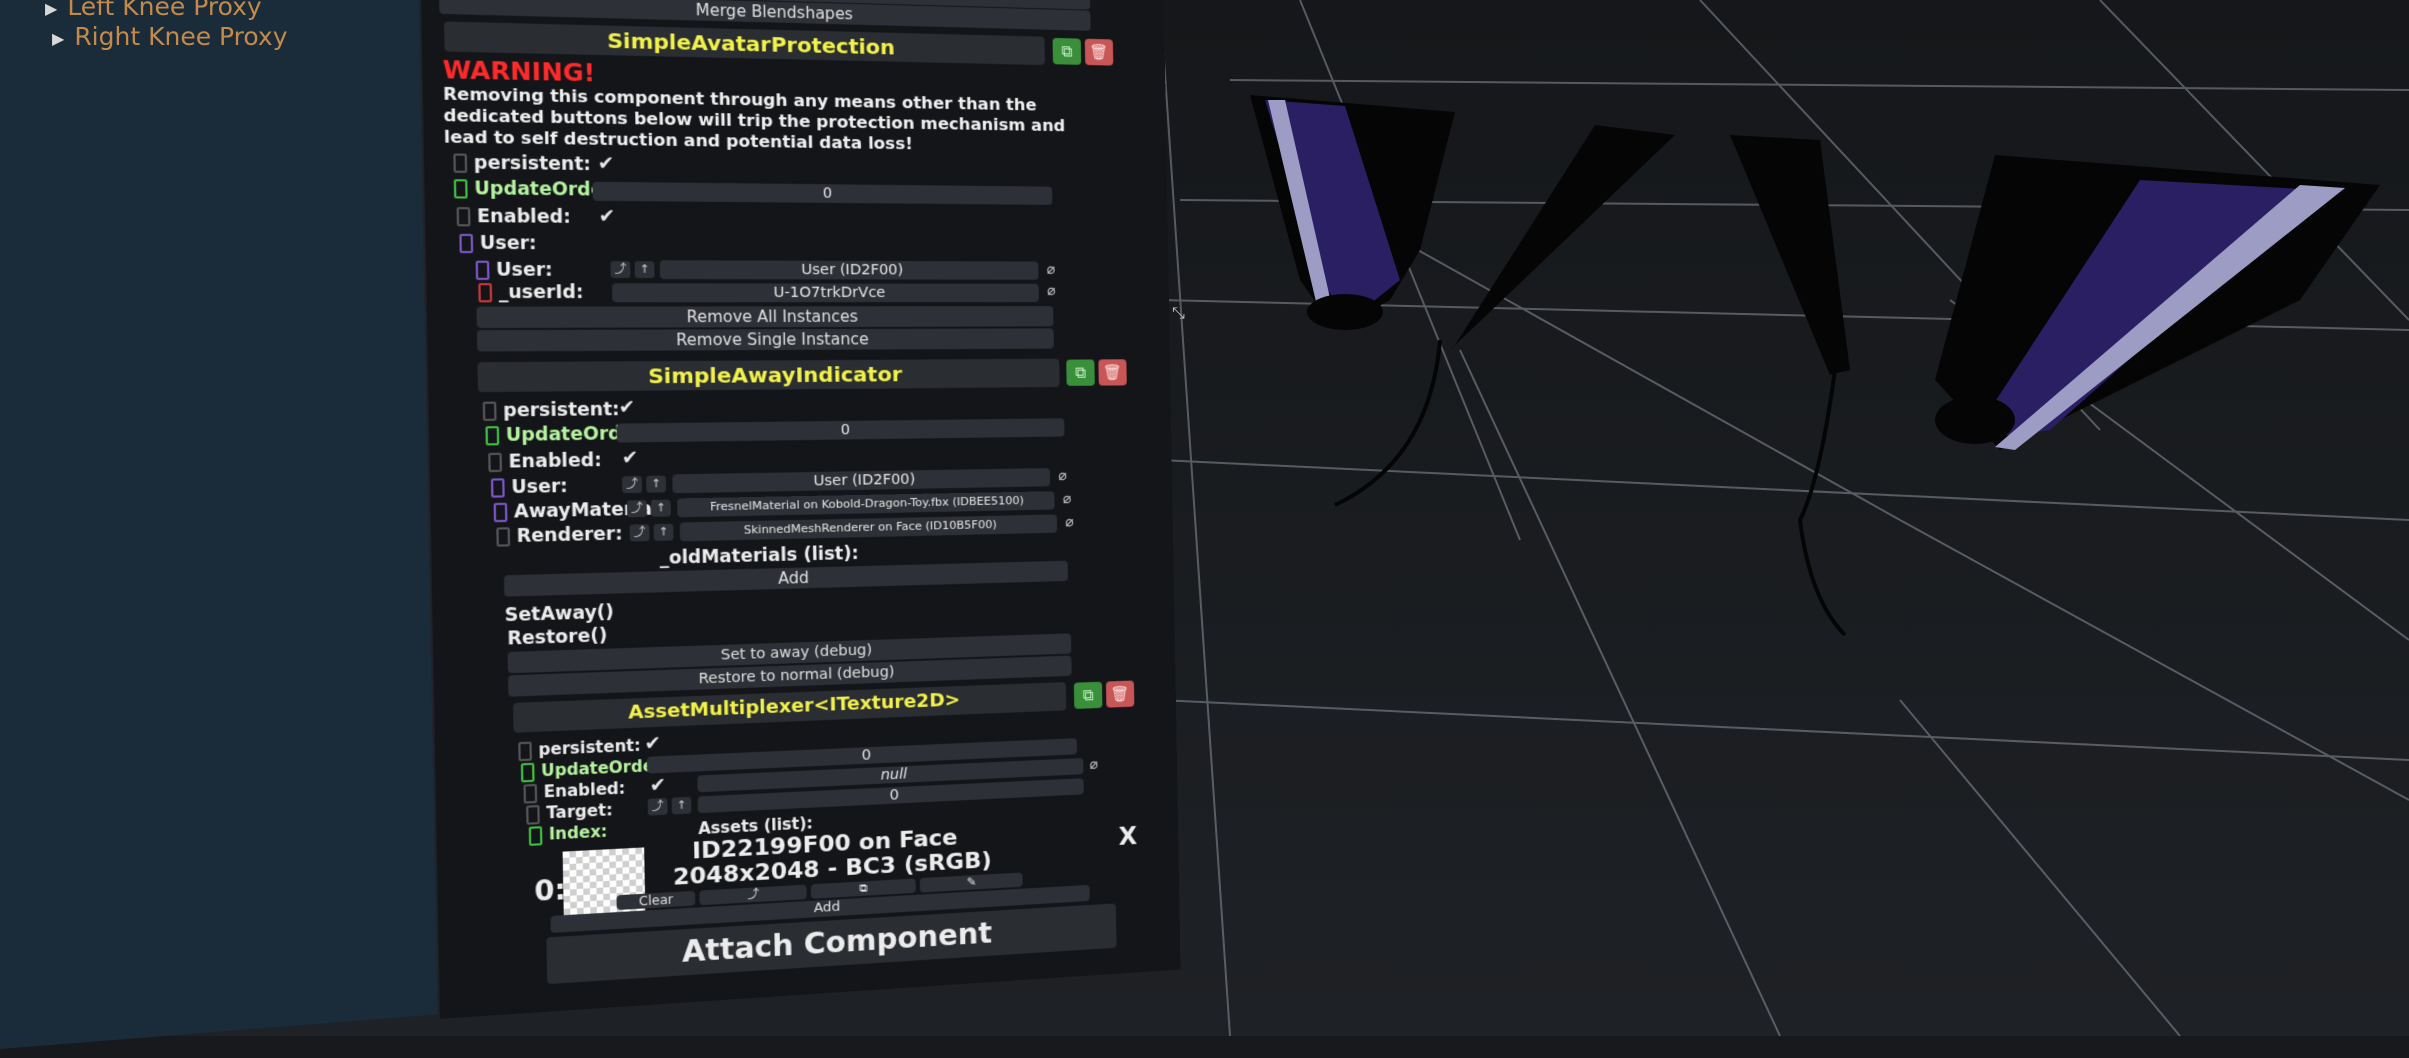 The image size is (2409, 1058). Describe the element at coordinates (559, 614) in the screenshot. I see `set-away-method: SetAway()` at that location.